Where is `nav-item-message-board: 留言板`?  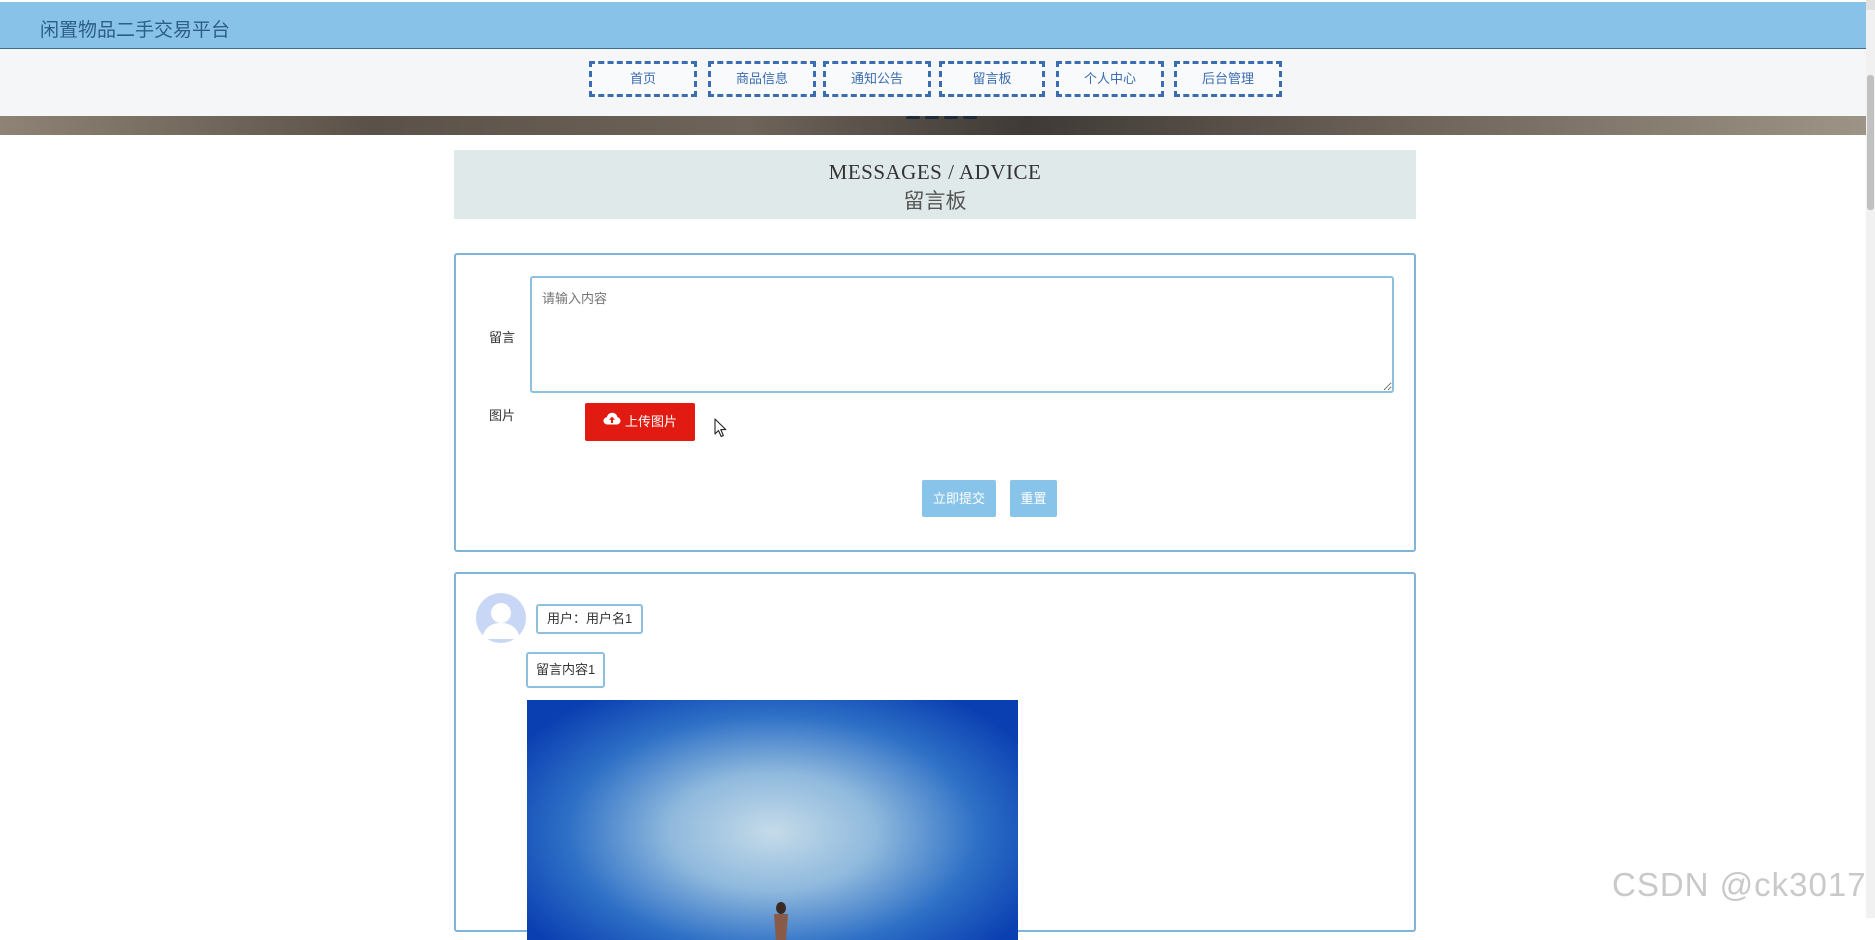
nav-item-message-board: 留言板 is located at coordinates (992, 79).